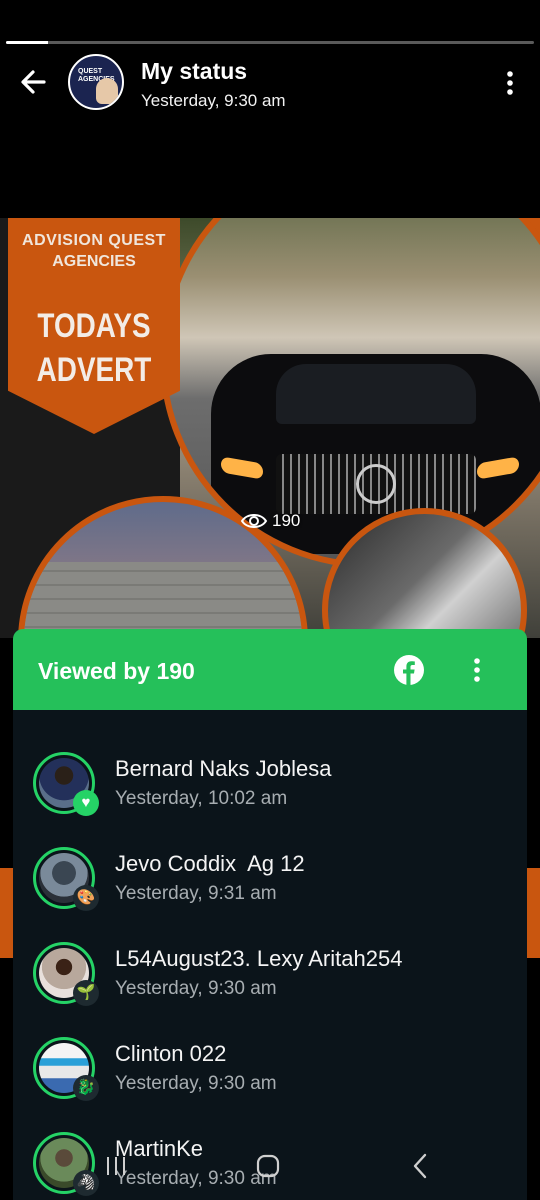  What do you see at coordinates (86, 803) in the screenshot?
I see `heart-icon: ♥` at bounding box center [86, 803].